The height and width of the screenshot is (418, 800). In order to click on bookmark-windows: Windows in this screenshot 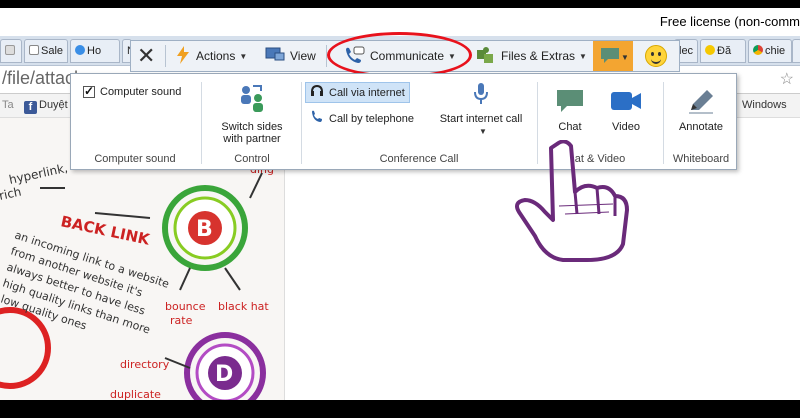, I will do `click(764, 105)`.